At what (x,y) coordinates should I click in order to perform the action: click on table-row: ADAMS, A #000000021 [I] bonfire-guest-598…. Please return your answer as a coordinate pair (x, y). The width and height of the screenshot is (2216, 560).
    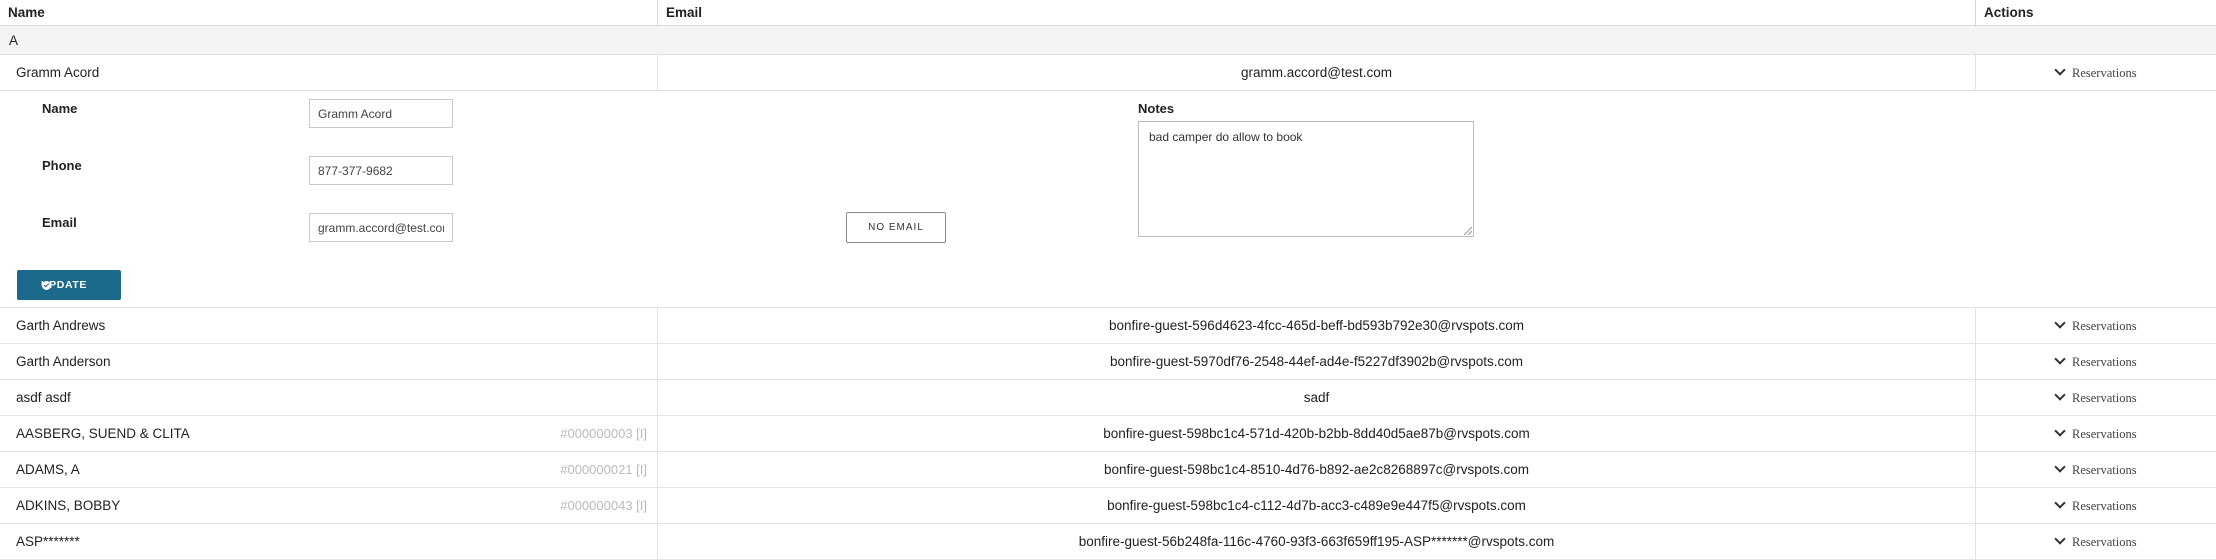
    Looking at the image, I should click on (1108, 470).